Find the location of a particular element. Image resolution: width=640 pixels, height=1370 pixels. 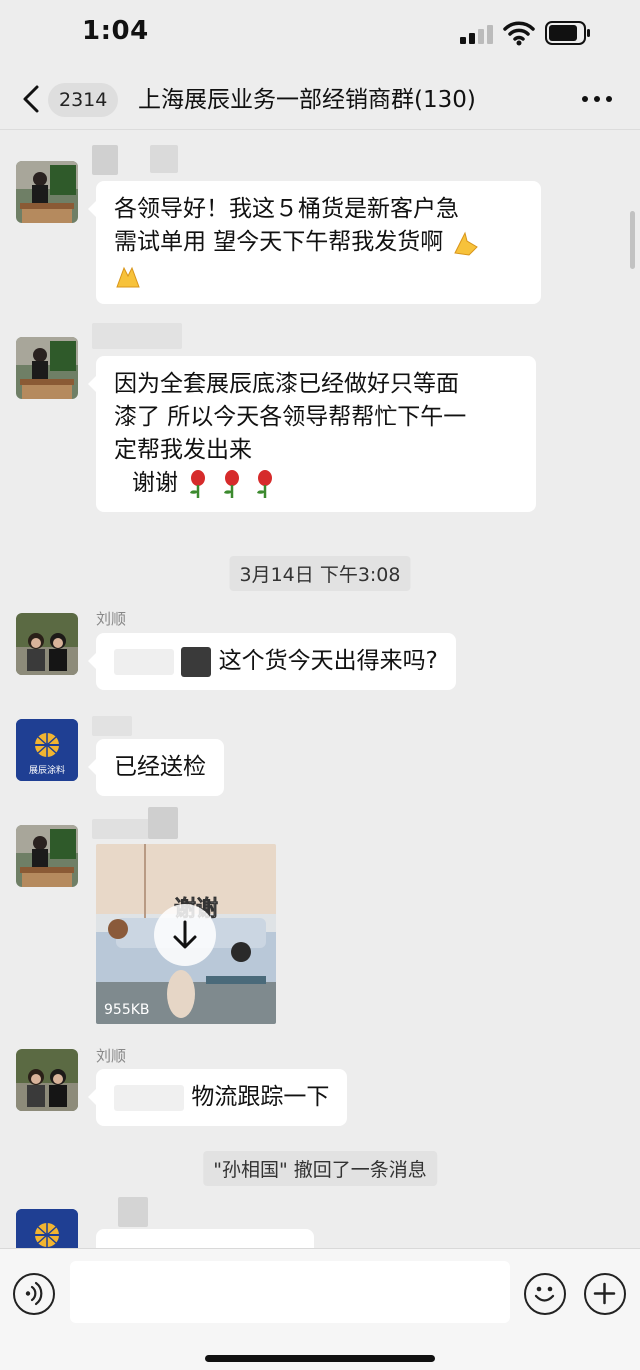

message-text: 漆了 所以今天各领导帮帮忙下午一 is located at coordinates (290, 417).